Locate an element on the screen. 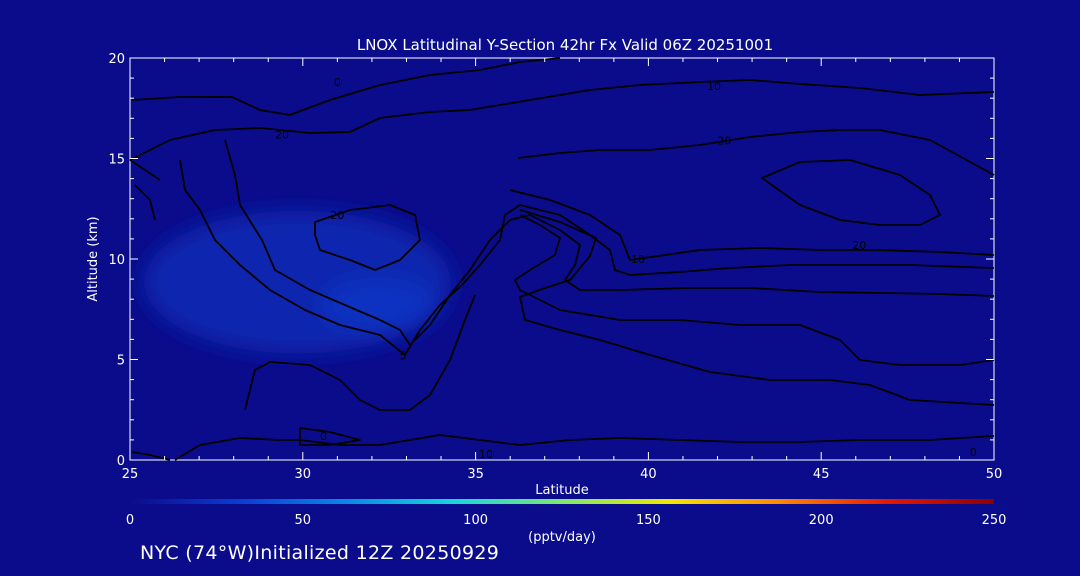 This screenshot has height=576, width=1080. colorbar-tick-label: 0 is located at coordinates (130, 520).